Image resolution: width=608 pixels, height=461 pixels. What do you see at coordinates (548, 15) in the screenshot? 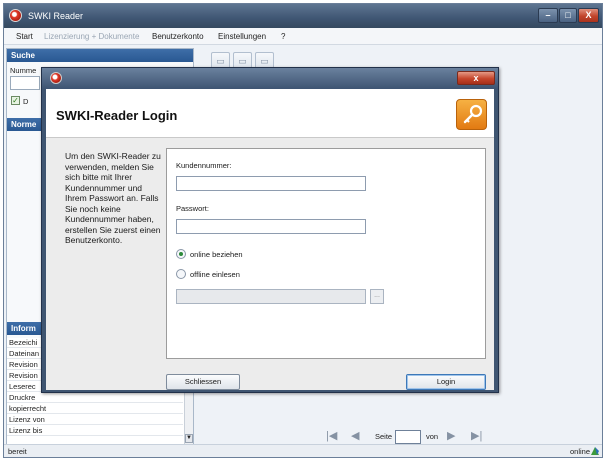
I see `minimize-button: –` at bounding box center [548, 15].